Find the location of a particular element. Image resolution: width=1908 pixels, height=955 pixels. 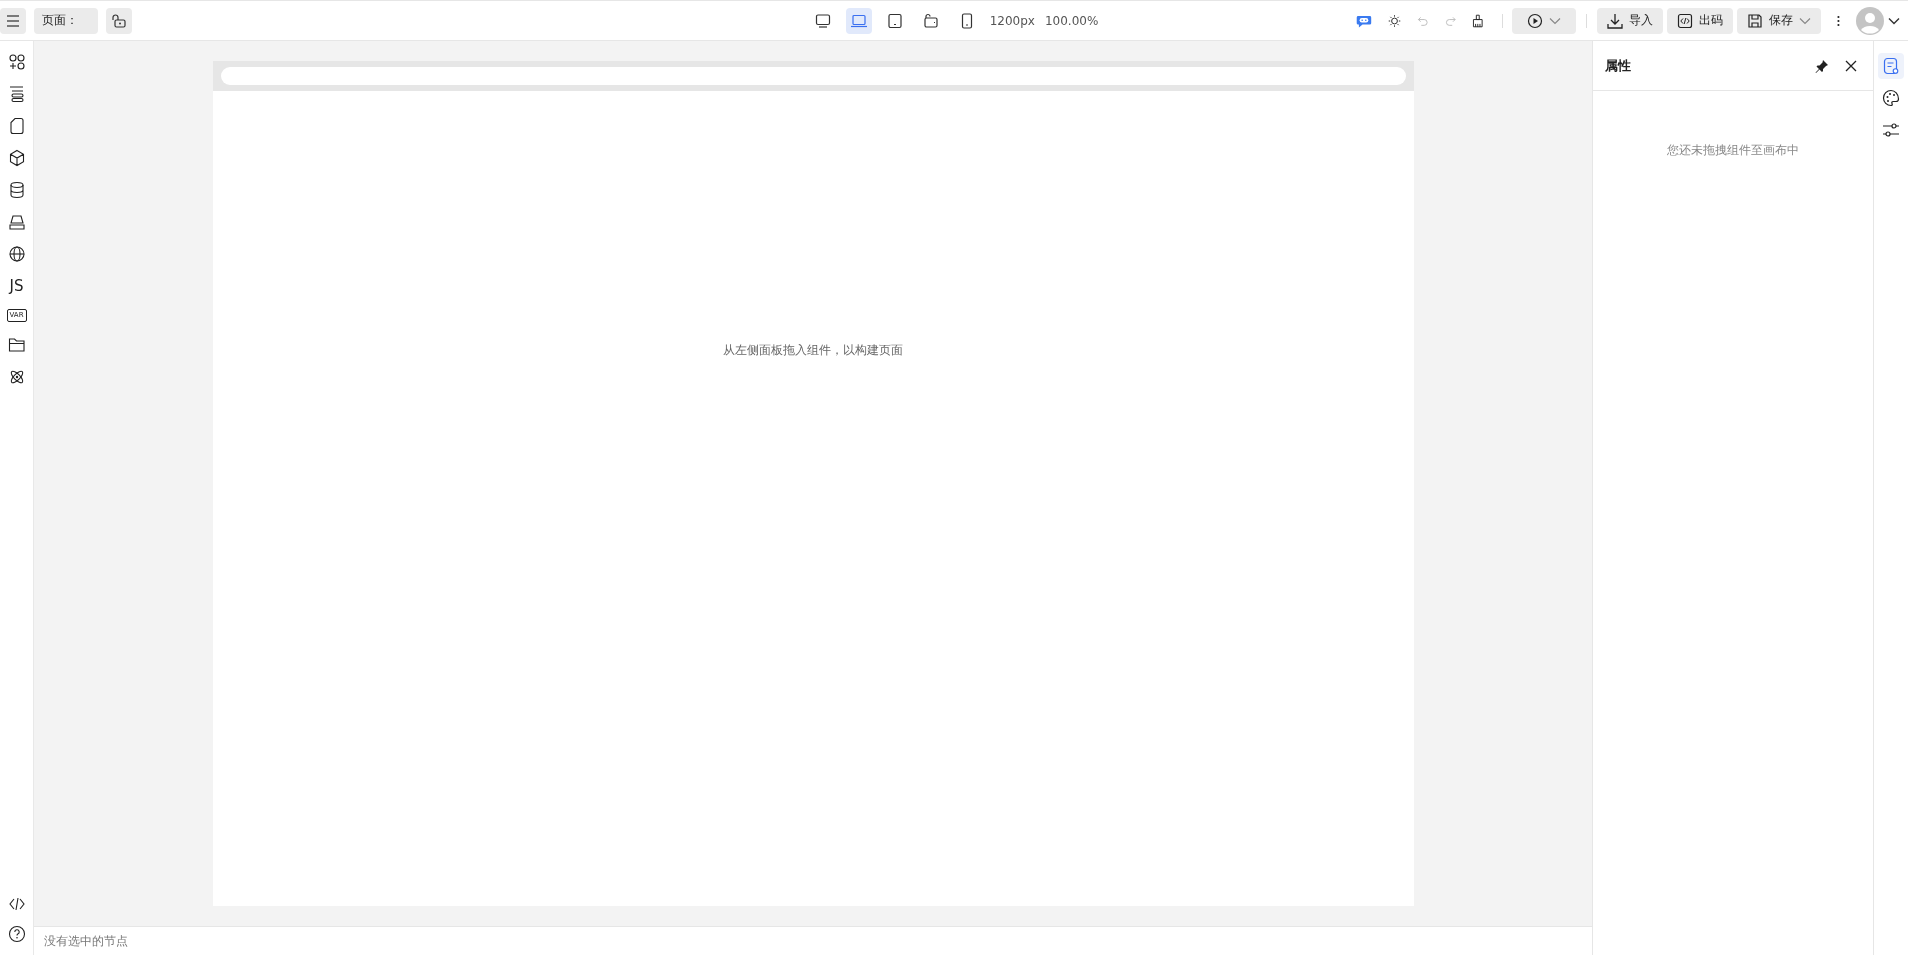

cube-icon is located at coordinates (16, 158).